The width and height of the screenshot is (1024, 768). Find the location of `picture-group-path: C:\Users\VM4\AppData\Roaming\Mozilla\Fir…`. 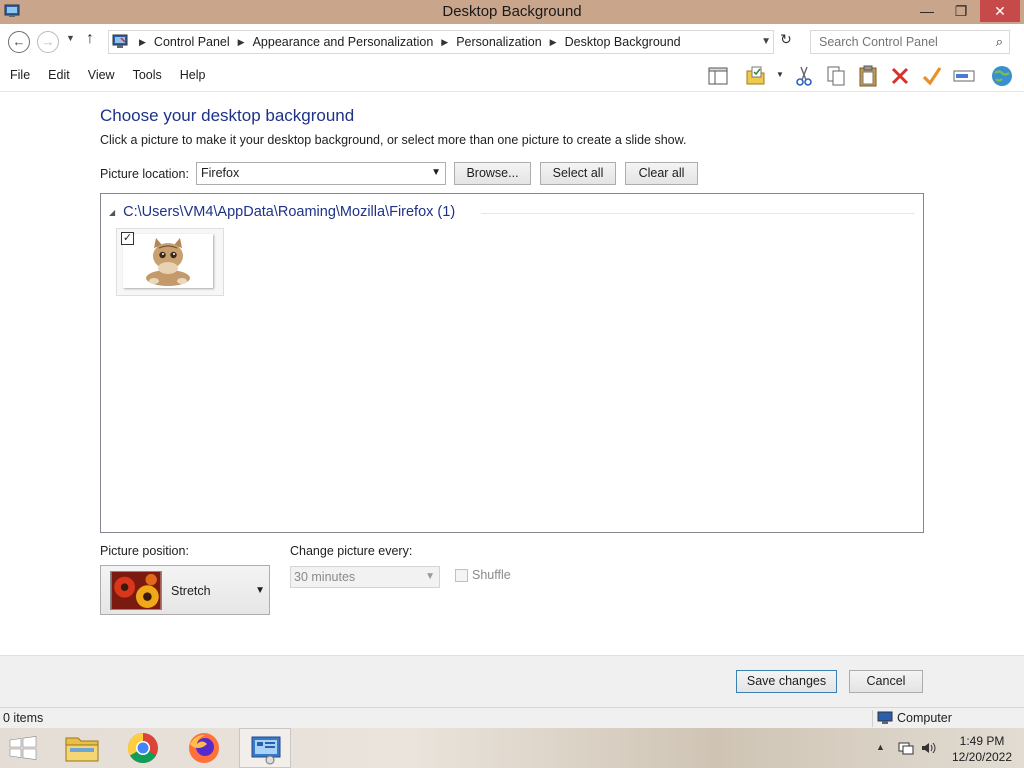

picture-group-path: C:\Users\VM4\AppData\Roaming\Mozilla\Fir… is located at coordinates (289, 212).